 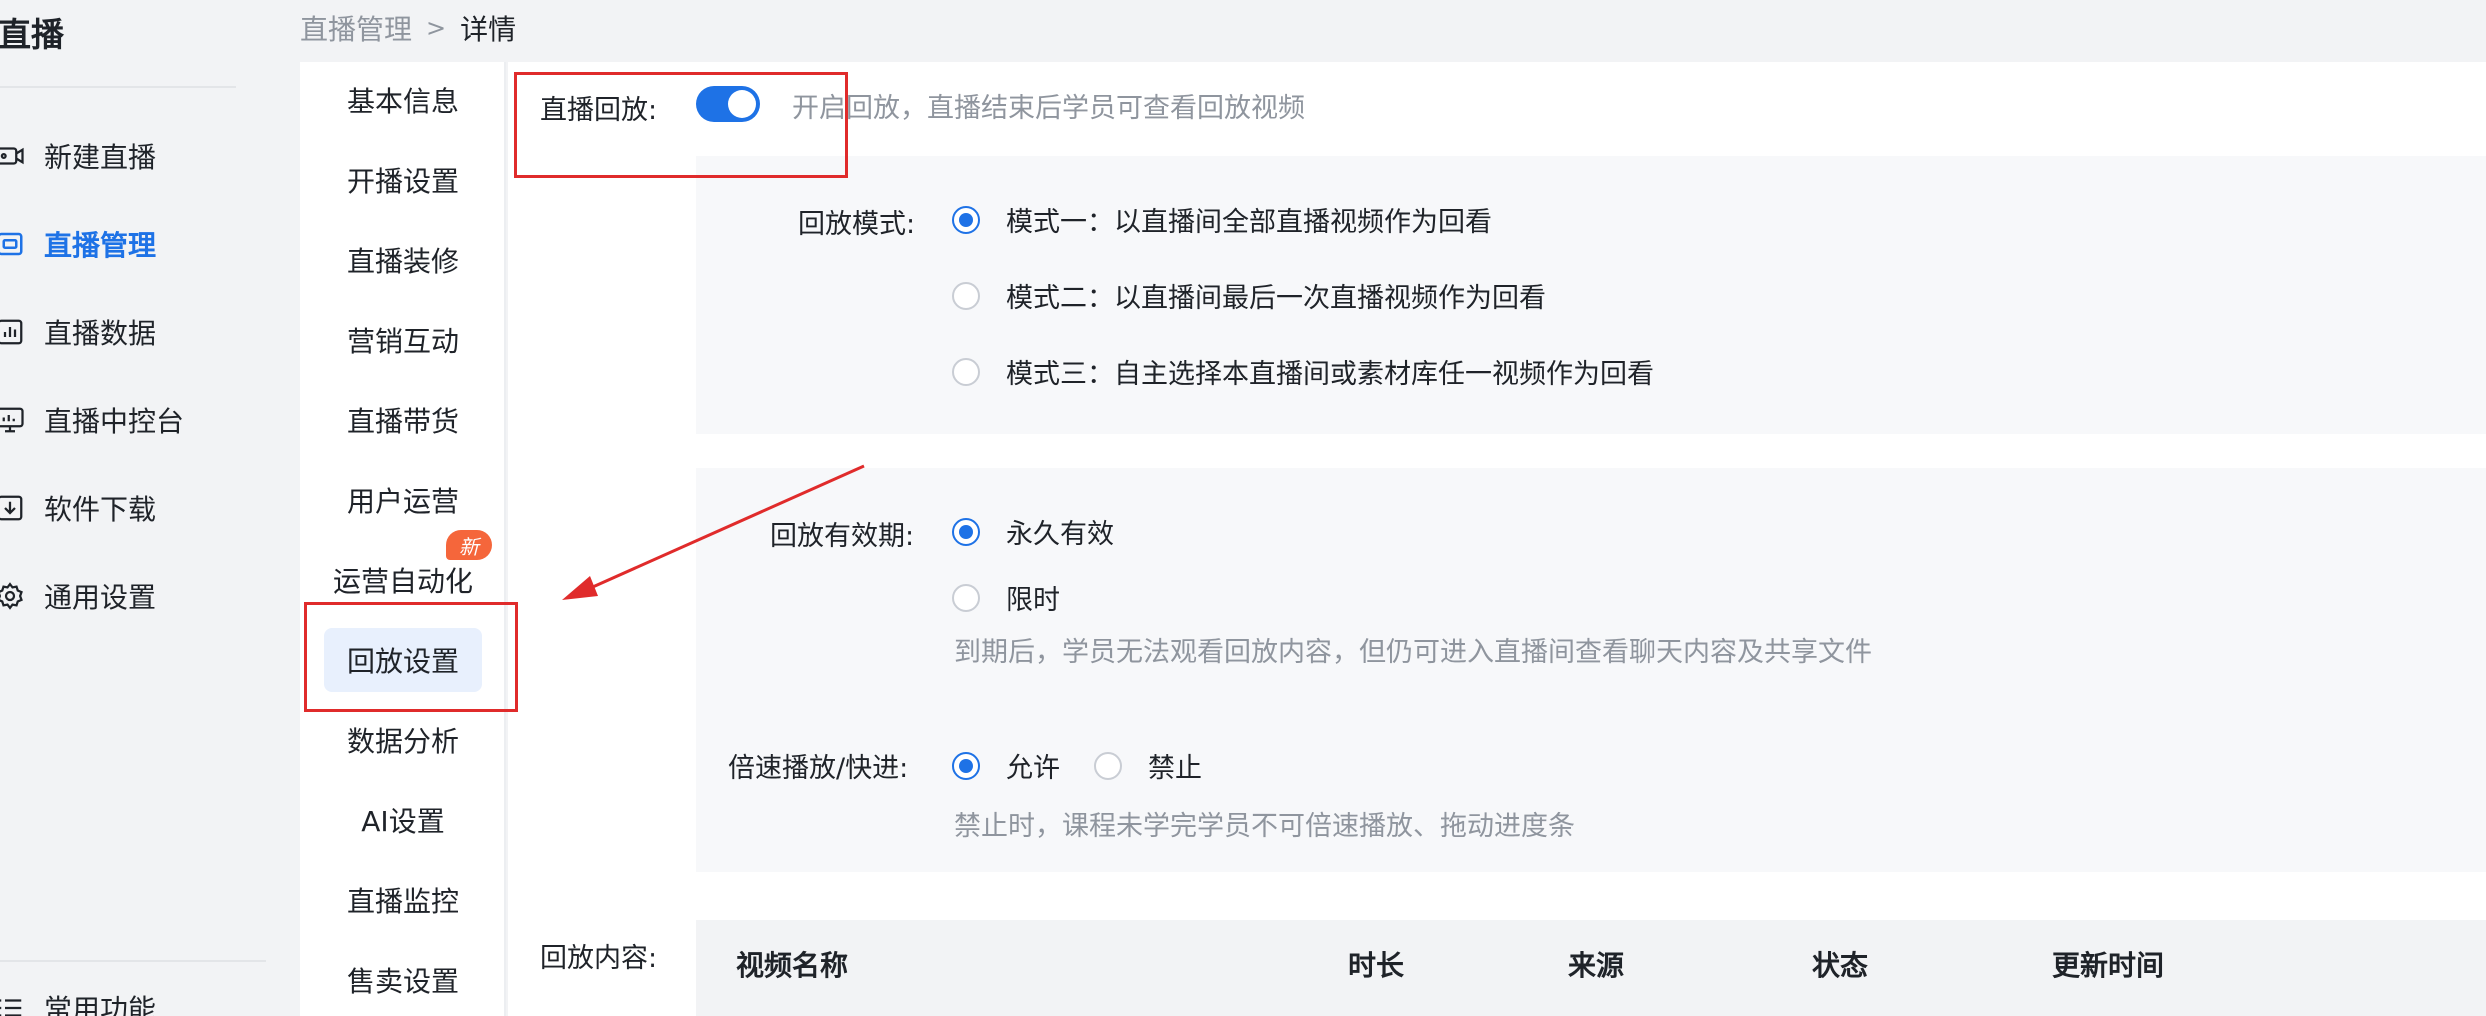 What do you see at coordinates (13, 332) in the screenshot?
I see `bar-chart-icon` at bounding box center [13, 332].